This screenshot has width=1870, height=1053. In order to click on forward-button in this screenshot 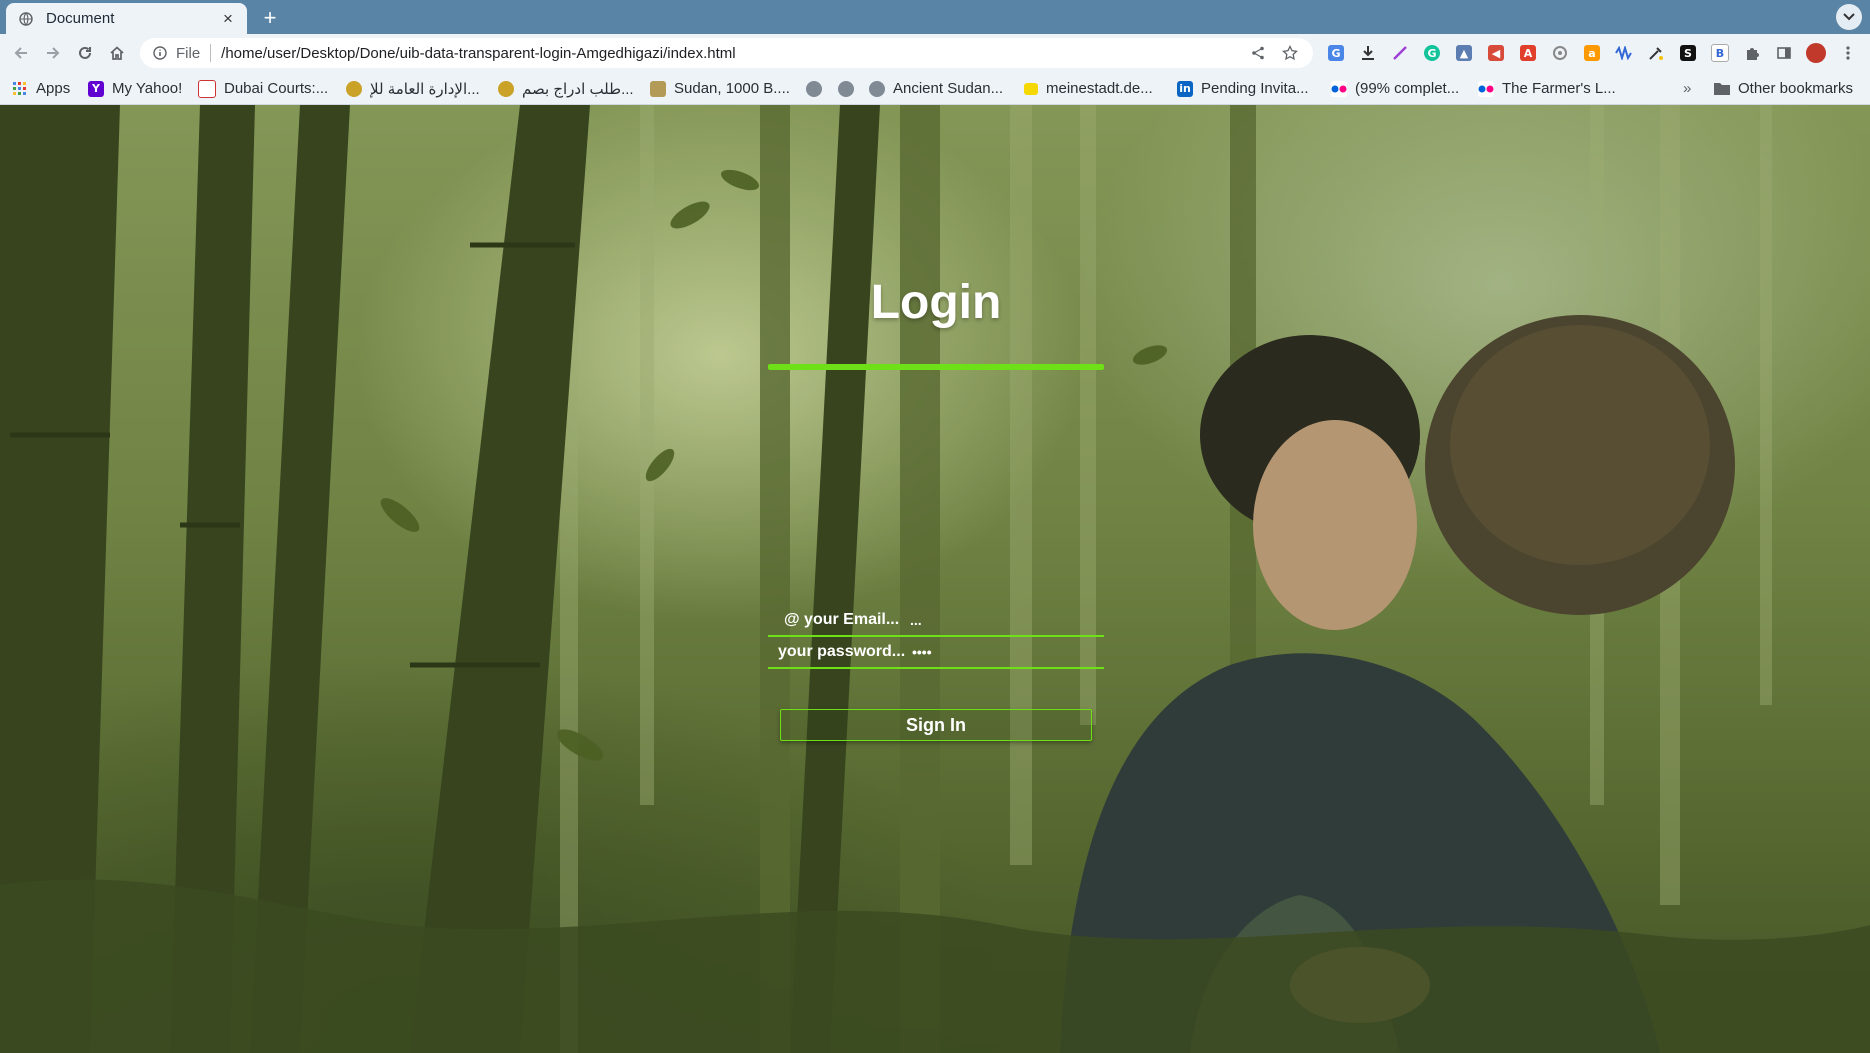, I will do `click(53, 53)`.